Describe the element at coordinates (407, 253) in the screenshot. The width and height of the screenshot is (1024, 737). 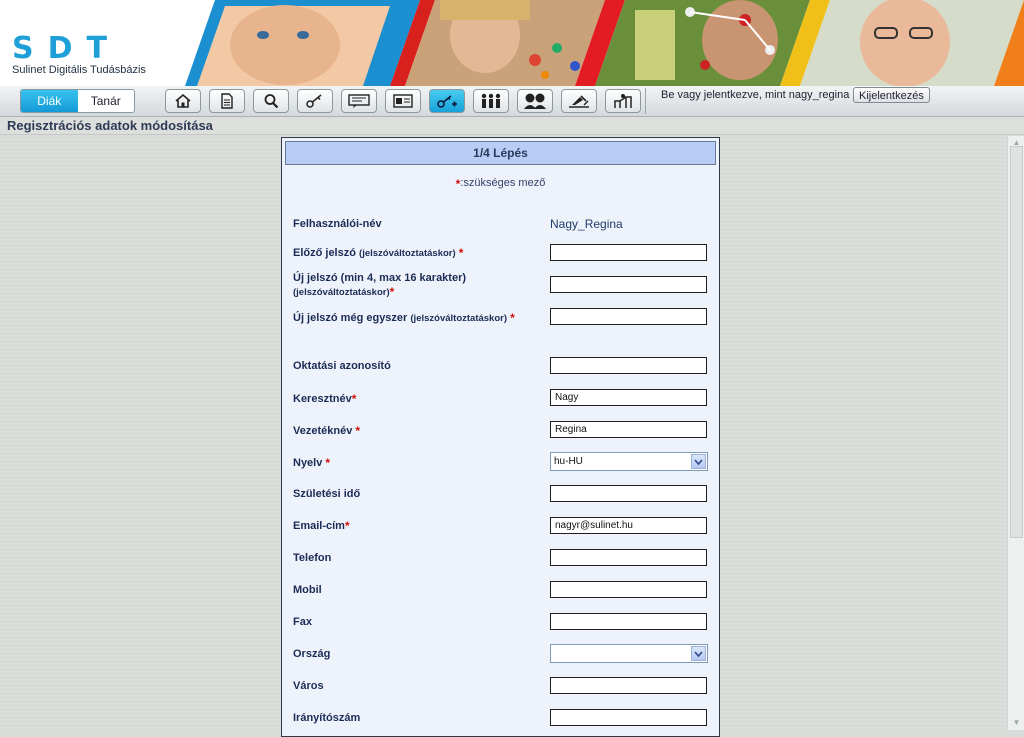
I see `old-password-hint: (jelszóváltoztatáskor)` at that location.